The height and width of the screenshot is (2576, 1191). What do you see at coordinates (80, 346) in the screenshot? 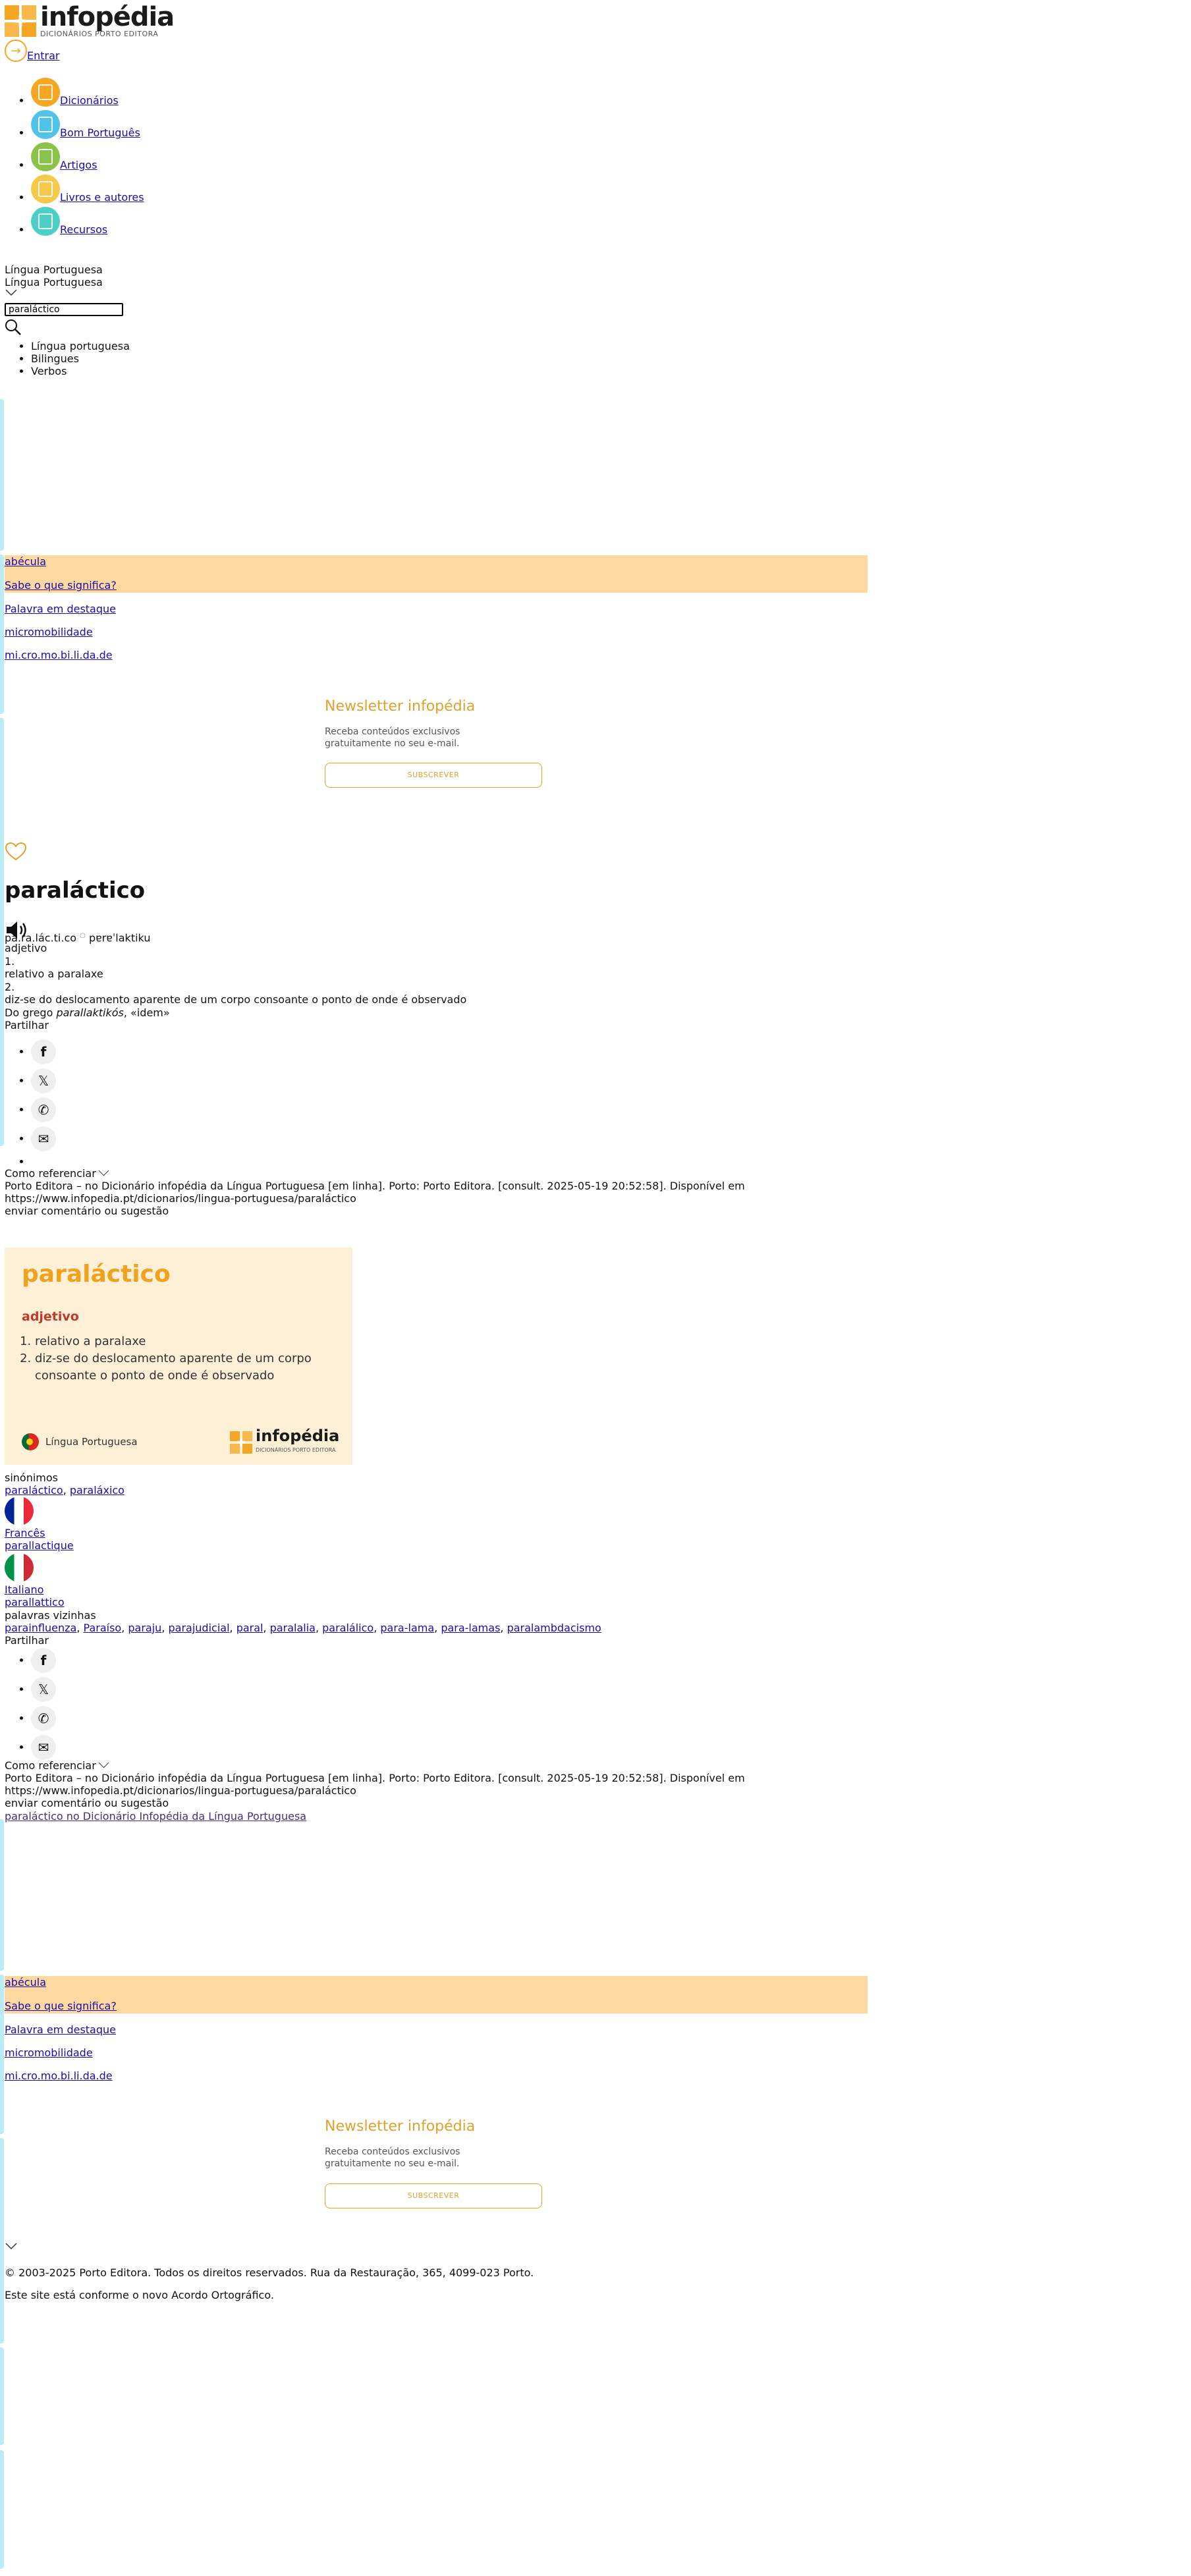
I see `search-category-lingua: Língua portuguesa` at bounding box center [80, 346].